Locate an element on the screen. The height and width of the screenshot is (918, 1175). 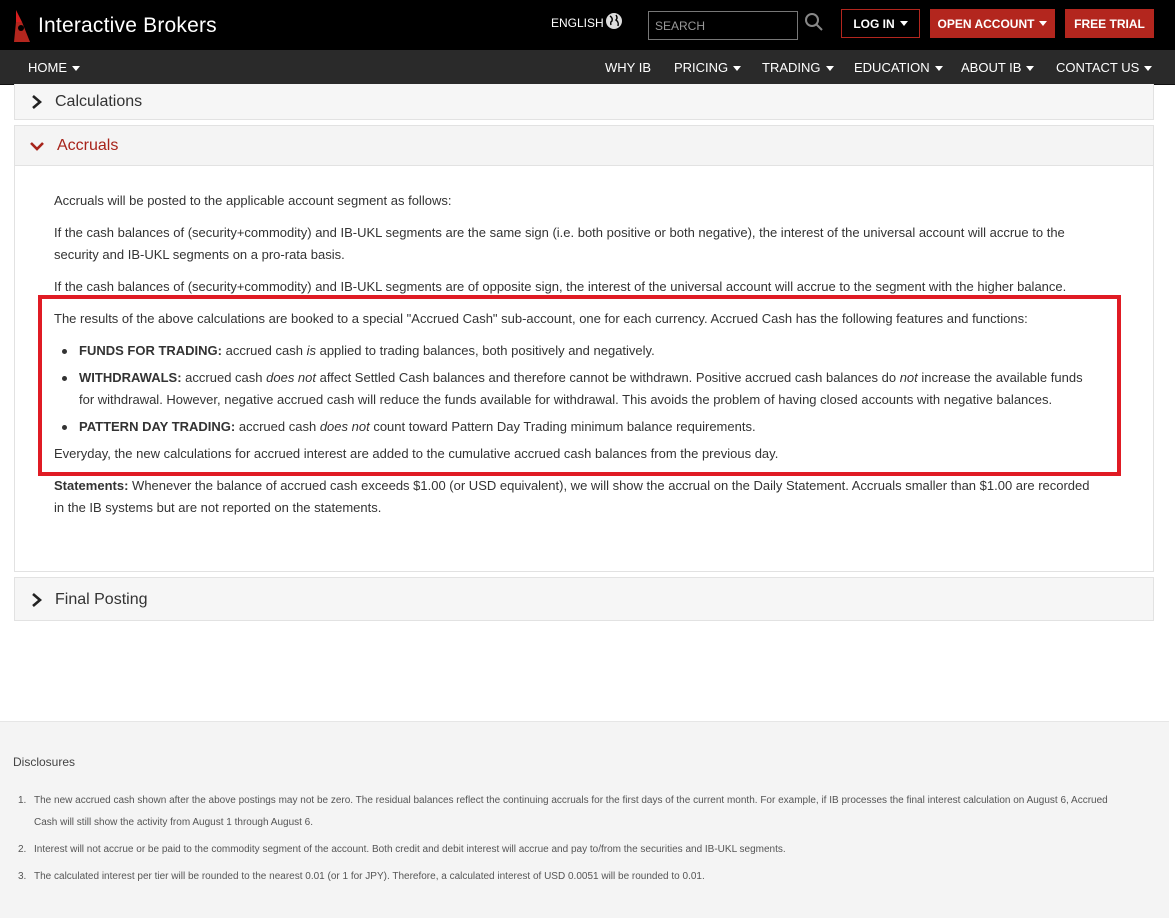
nav-why-ib: WHY IB is located at coordinates (628, 67).